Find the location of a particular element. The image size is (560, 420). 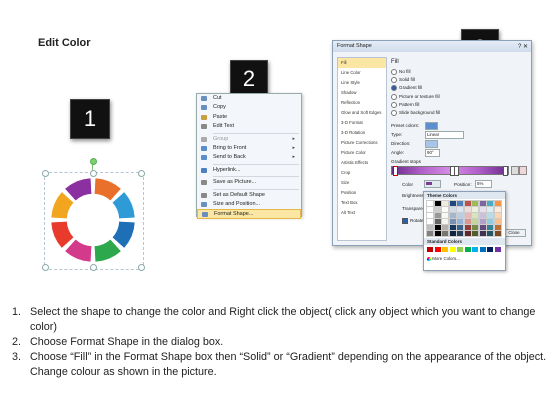

category-item-picture-corrections: Picture Corrections is located at coordinates (362, 143).